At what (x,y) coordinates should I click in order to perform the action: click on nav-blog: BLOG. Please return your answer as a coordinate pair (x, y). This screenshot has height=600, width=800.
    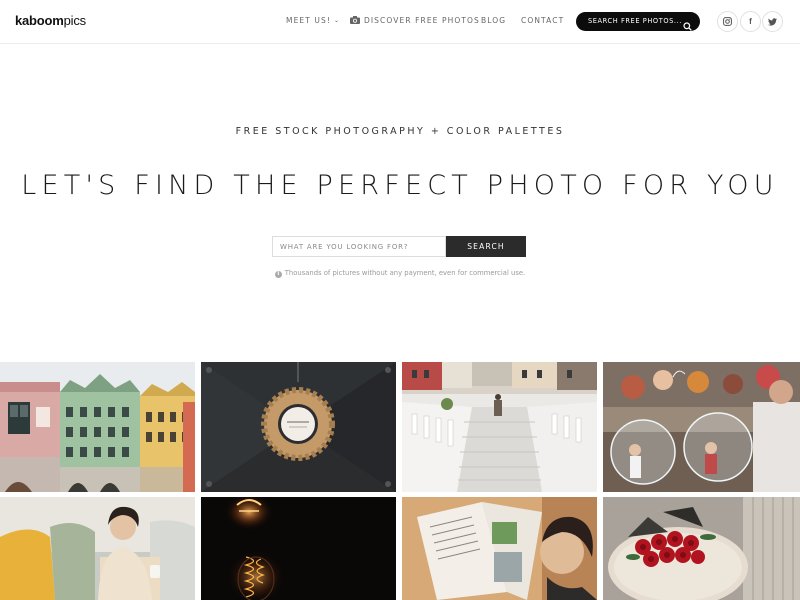
    Looking at the image, I should click on (493, 20).